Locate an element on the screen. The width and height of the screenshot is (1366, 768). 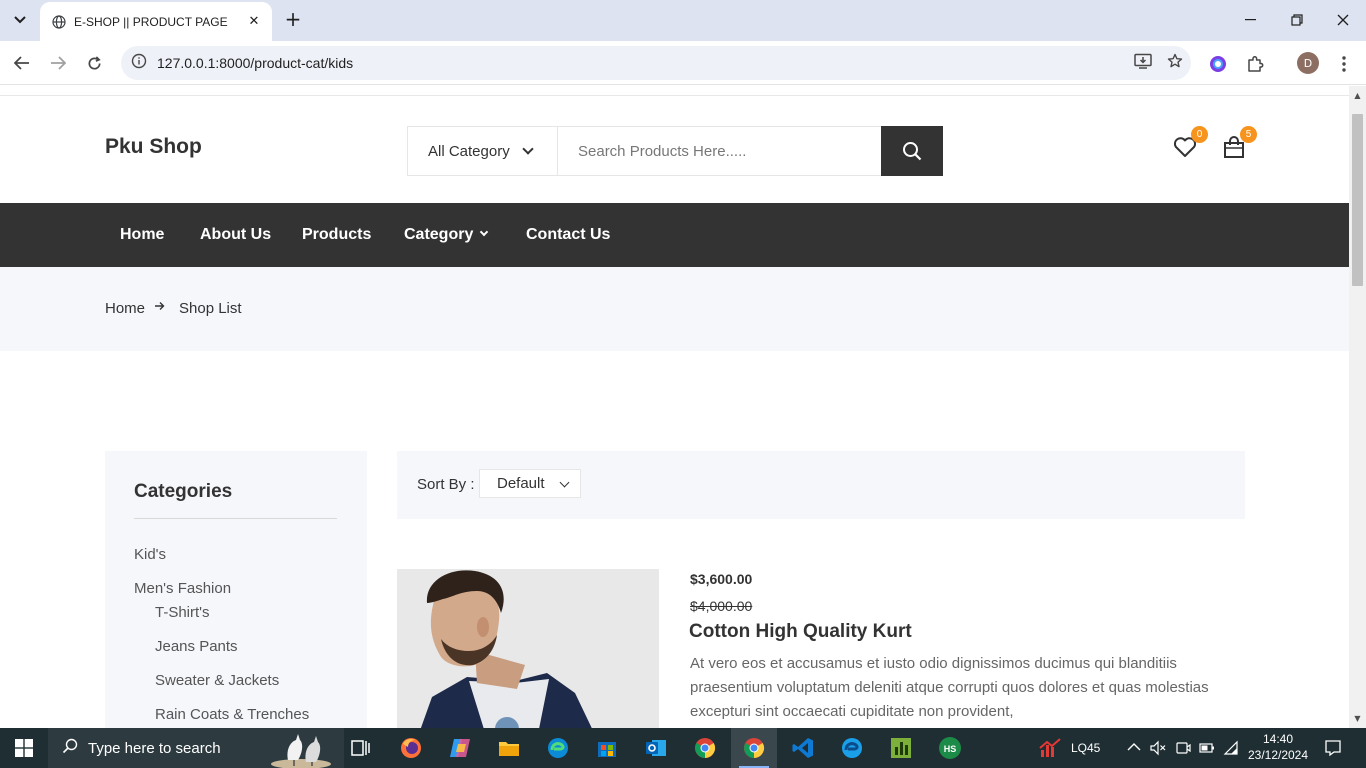
sidebar-item-tshirts: T-Shirt's is located at coordinates (182, 612).